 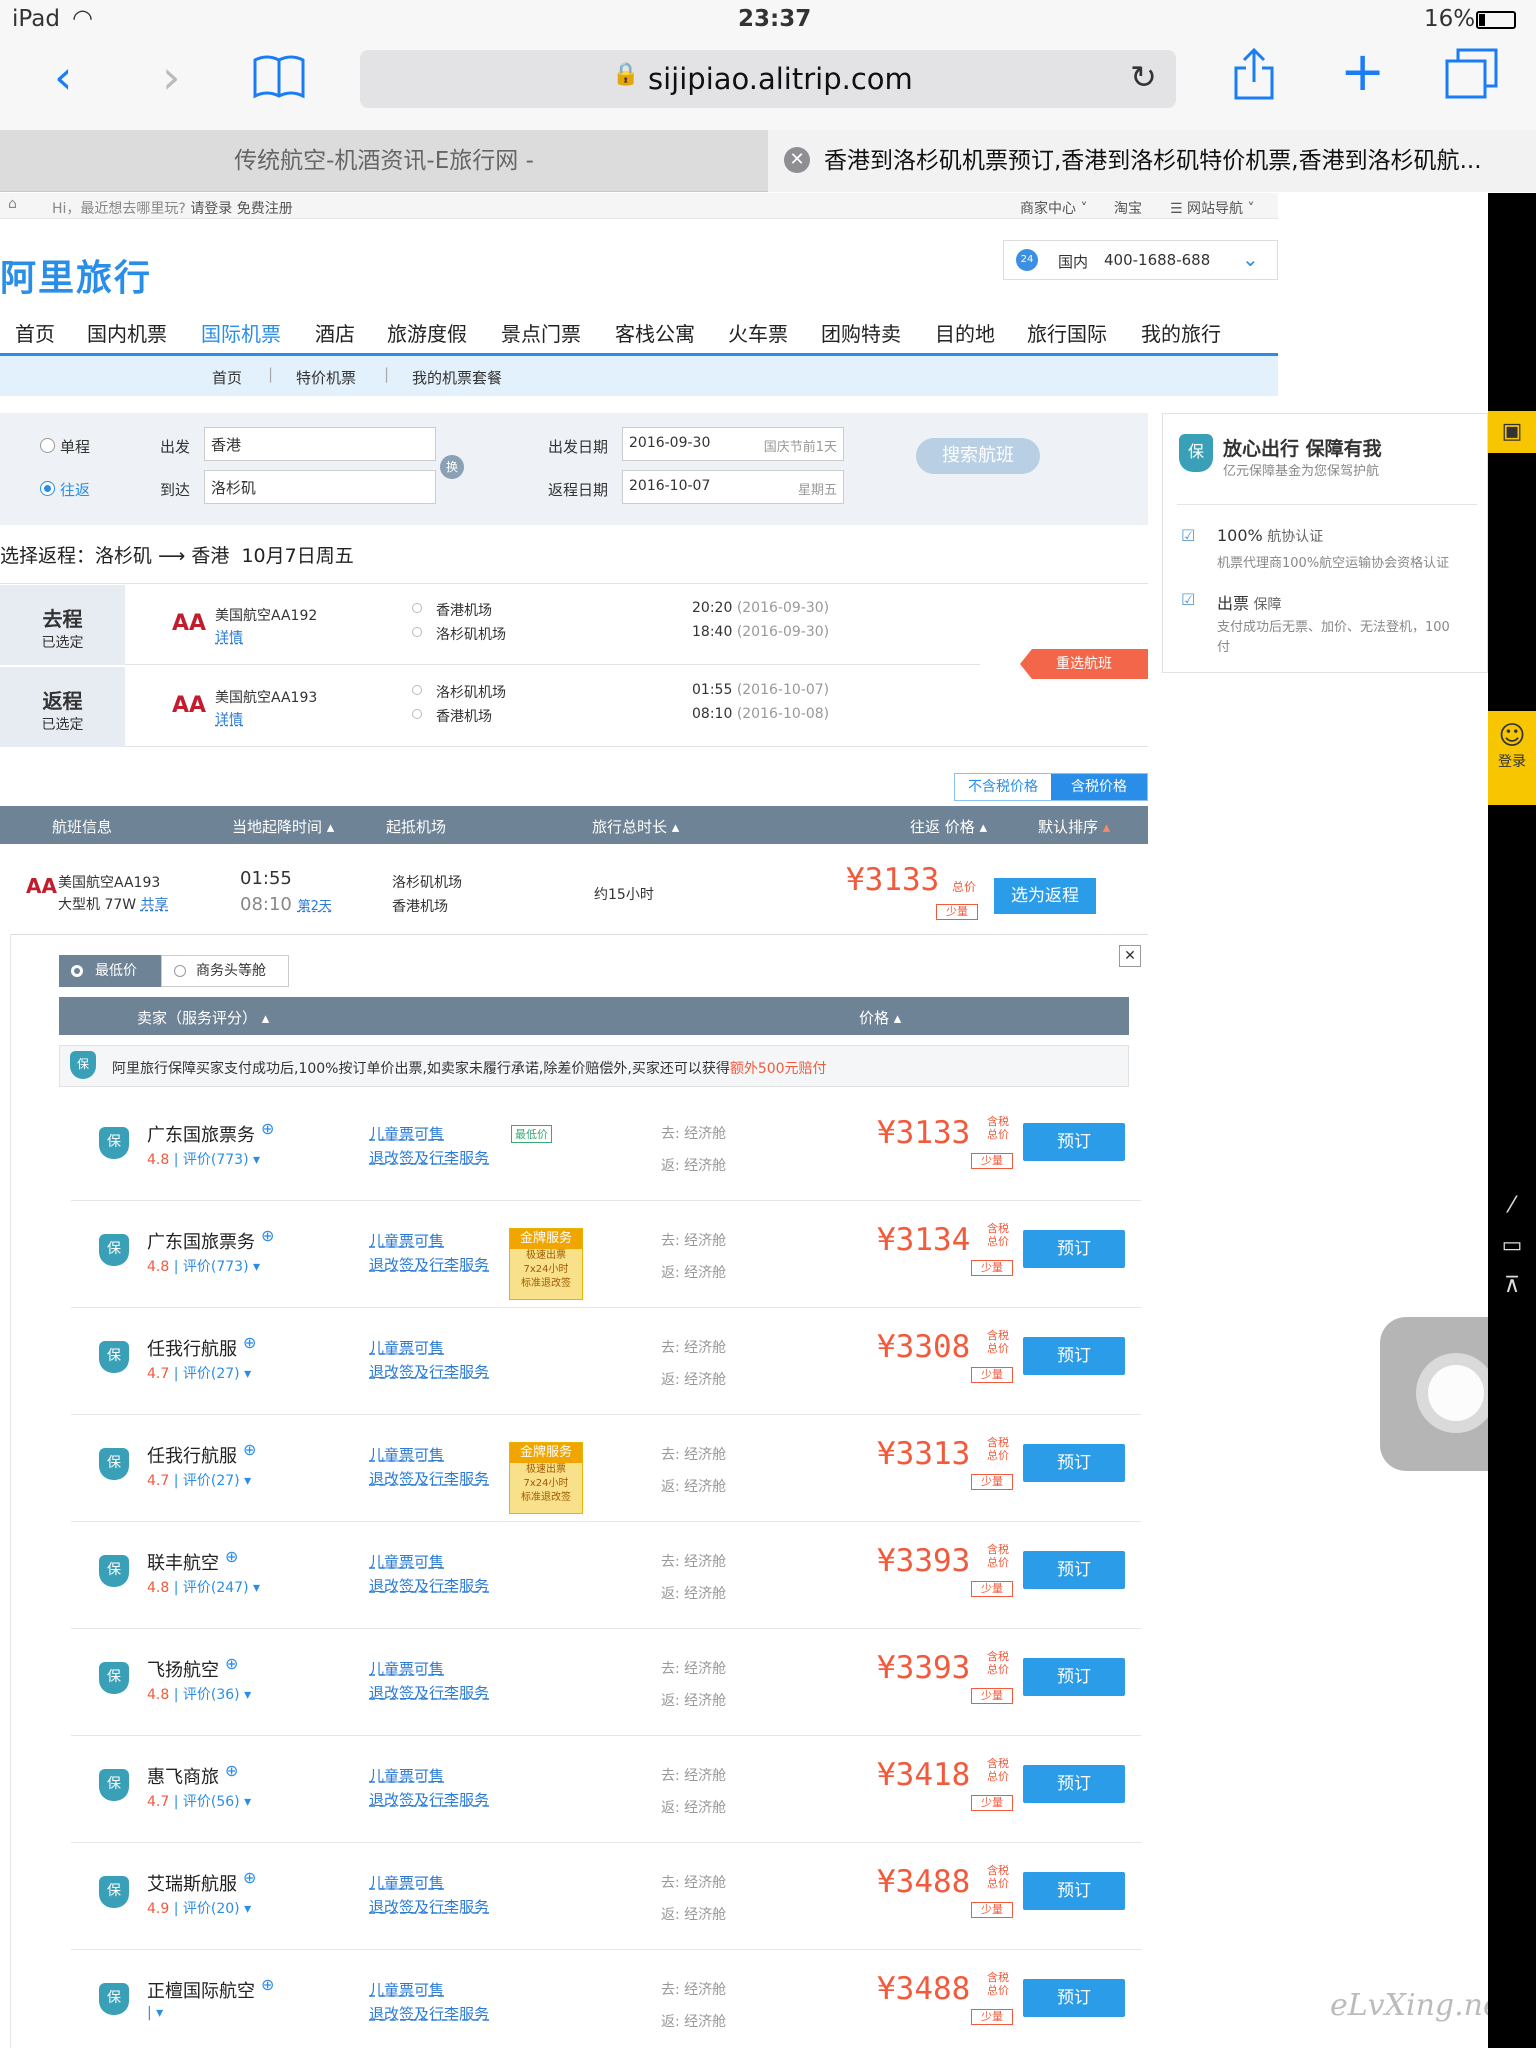 I want to click on new-tab-icon: +, so click(x=1362, y=71).